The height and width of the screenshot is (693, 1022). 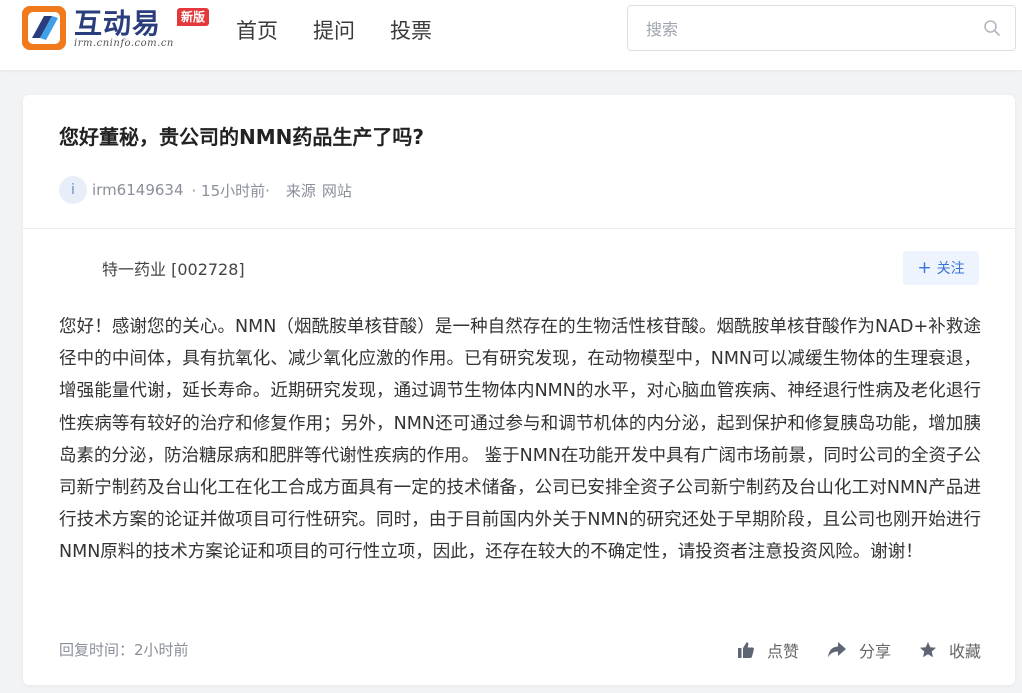 What do you see at coordinates (924, 267) in the screenshot?
I see `plus-icon: +` at bounding box center [924, 267].